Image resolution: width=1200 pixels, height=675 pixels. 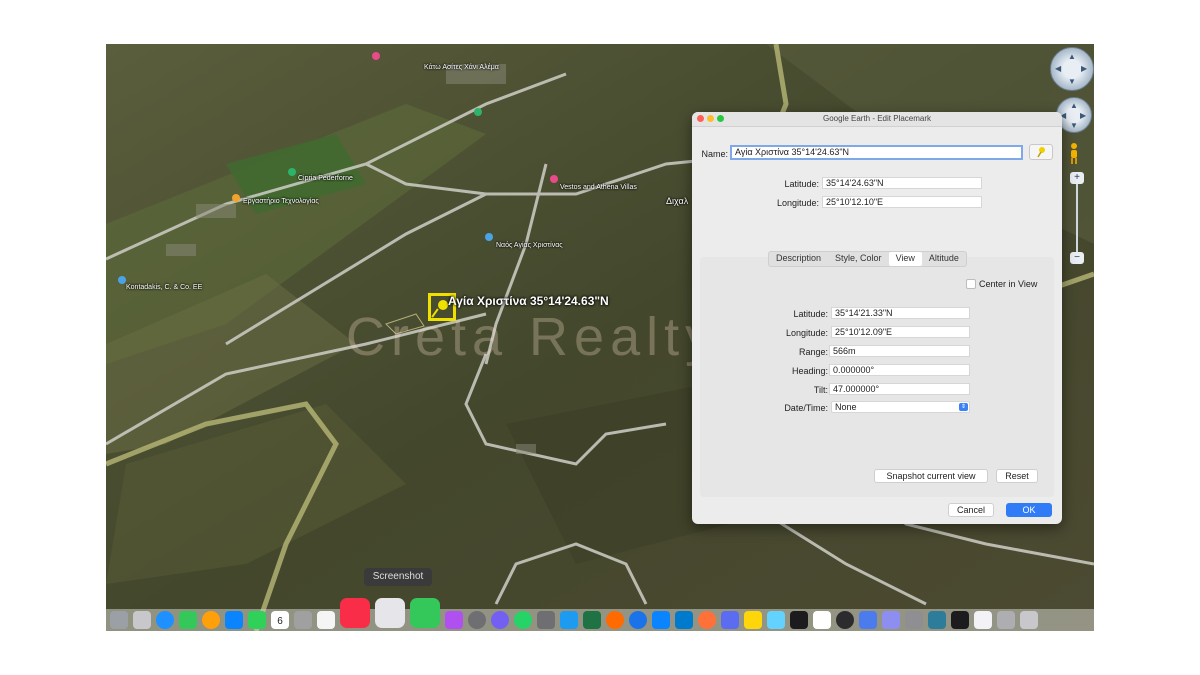 I want to click on v2-app-icon, so click(x=730, y=620).